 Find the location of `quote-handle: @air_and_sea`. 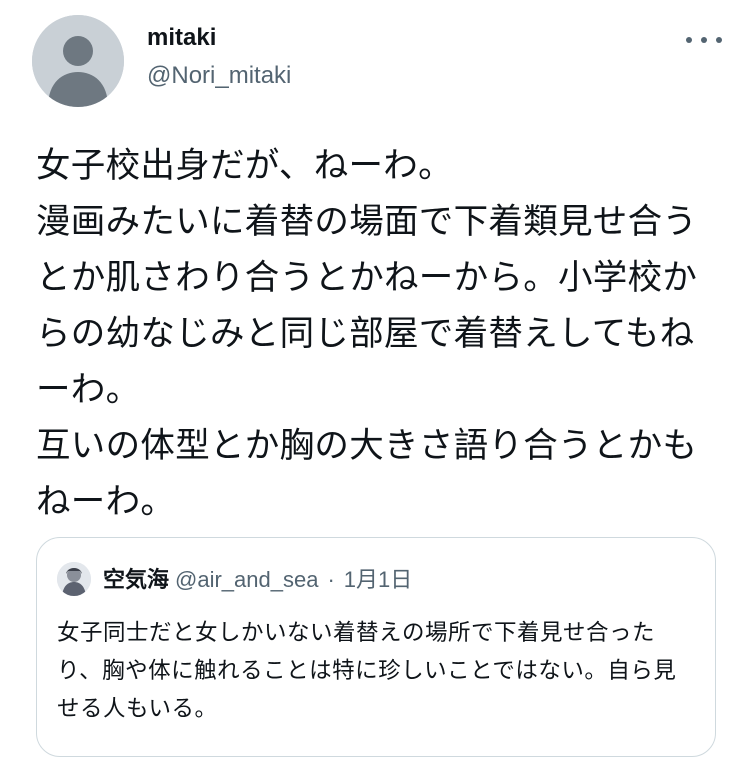

quote-handle: @air_and_sea is located at coordinates (246, 579).